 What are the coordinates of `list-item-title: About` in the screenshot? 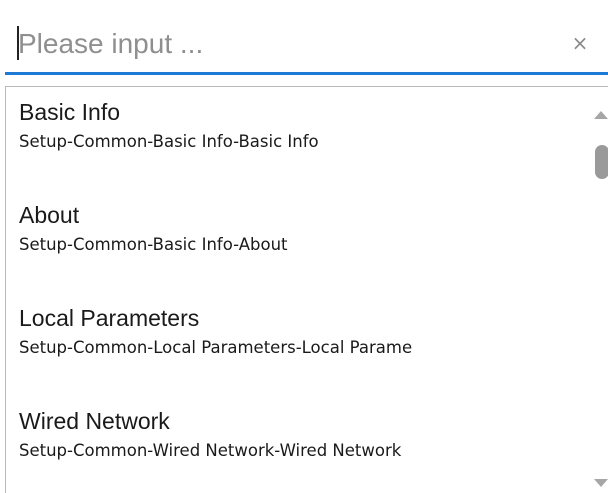 It's located at (49, 215).